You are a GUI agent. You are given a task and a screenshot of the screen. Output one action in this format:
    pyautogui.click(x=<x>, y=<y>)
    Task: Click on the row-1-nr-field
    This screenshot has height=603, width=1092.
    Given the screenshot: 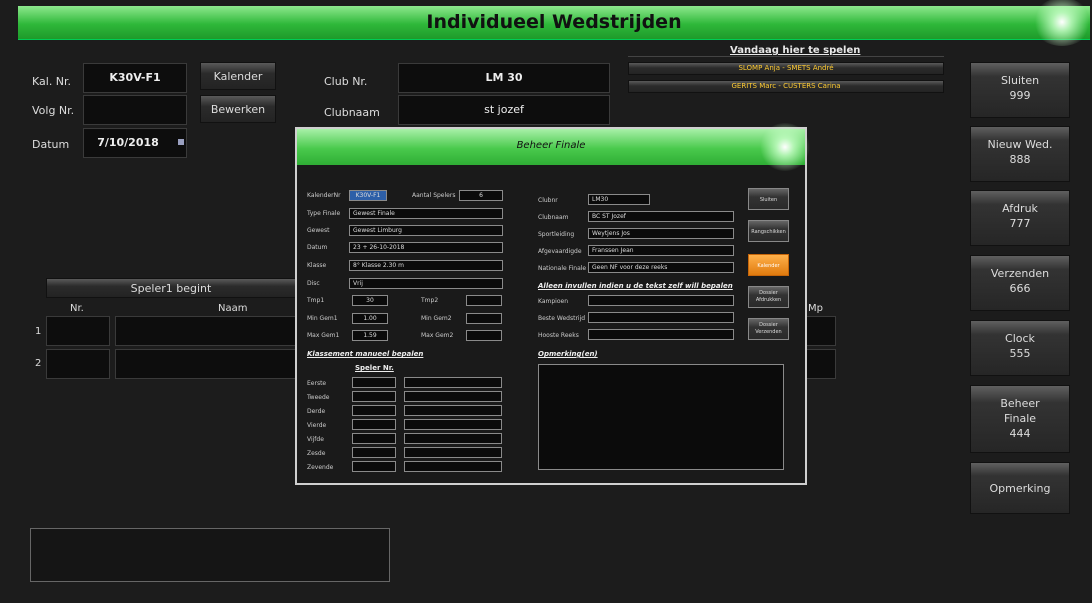 What is the action you would take?
    pyautogui.click(x=78, y=331)
    